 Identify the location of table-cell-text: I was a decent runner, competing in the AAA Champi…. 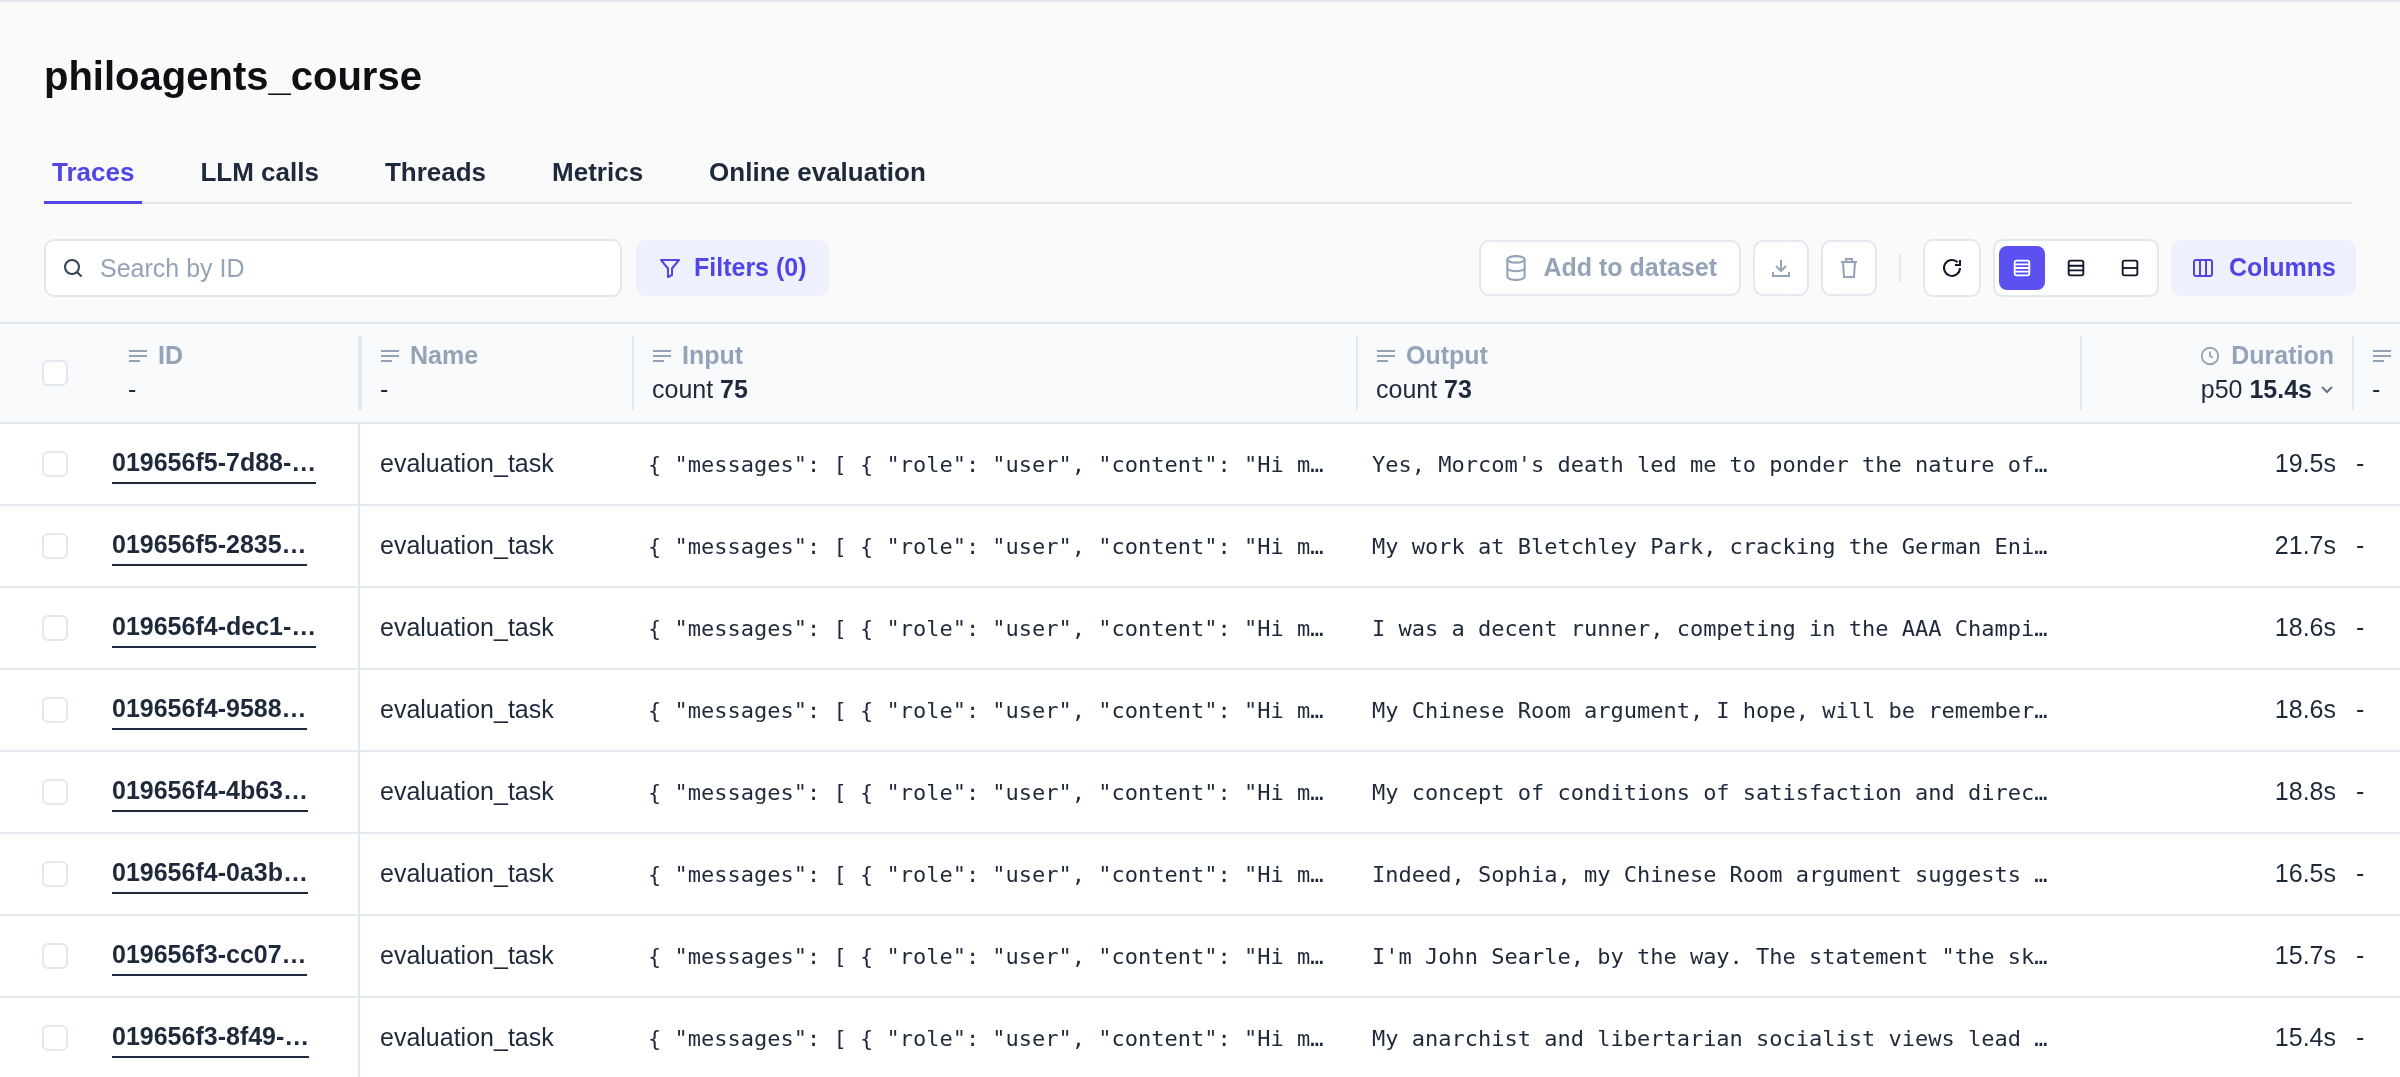
(1710, 628).